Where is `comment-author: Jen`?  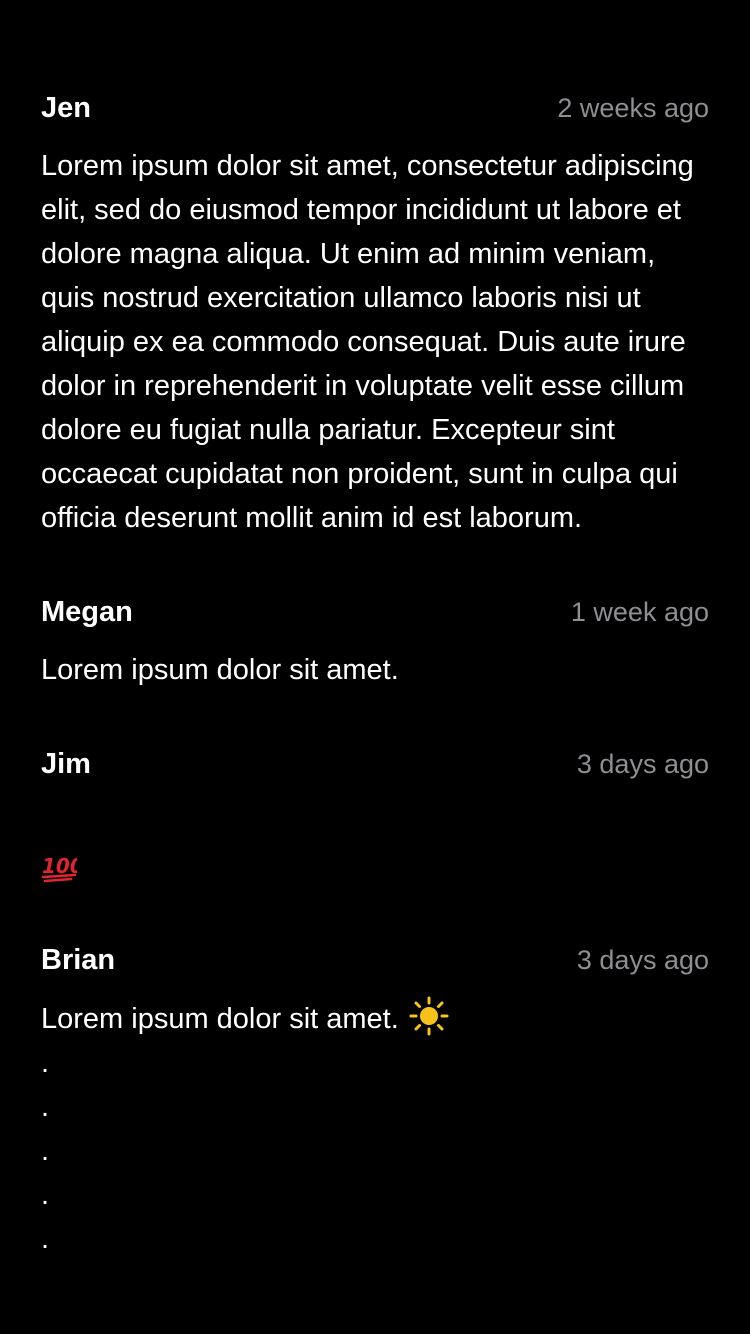 comment-author: Jen is located at coordinates (66, 108).